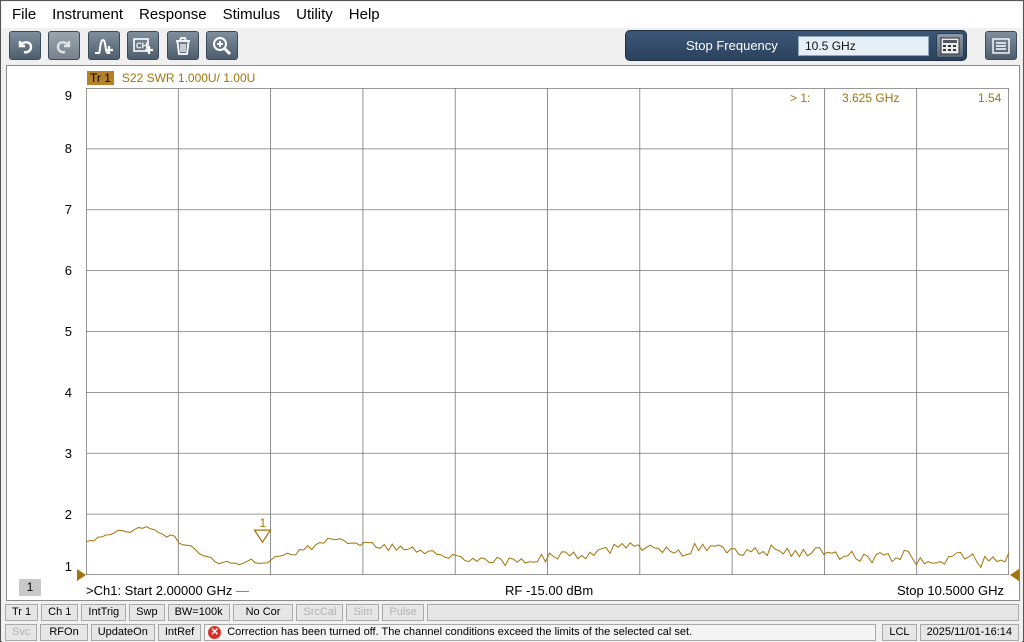 This screenshot has height=642, width=1024. I want to click on calculator-button, so click(950, 45).